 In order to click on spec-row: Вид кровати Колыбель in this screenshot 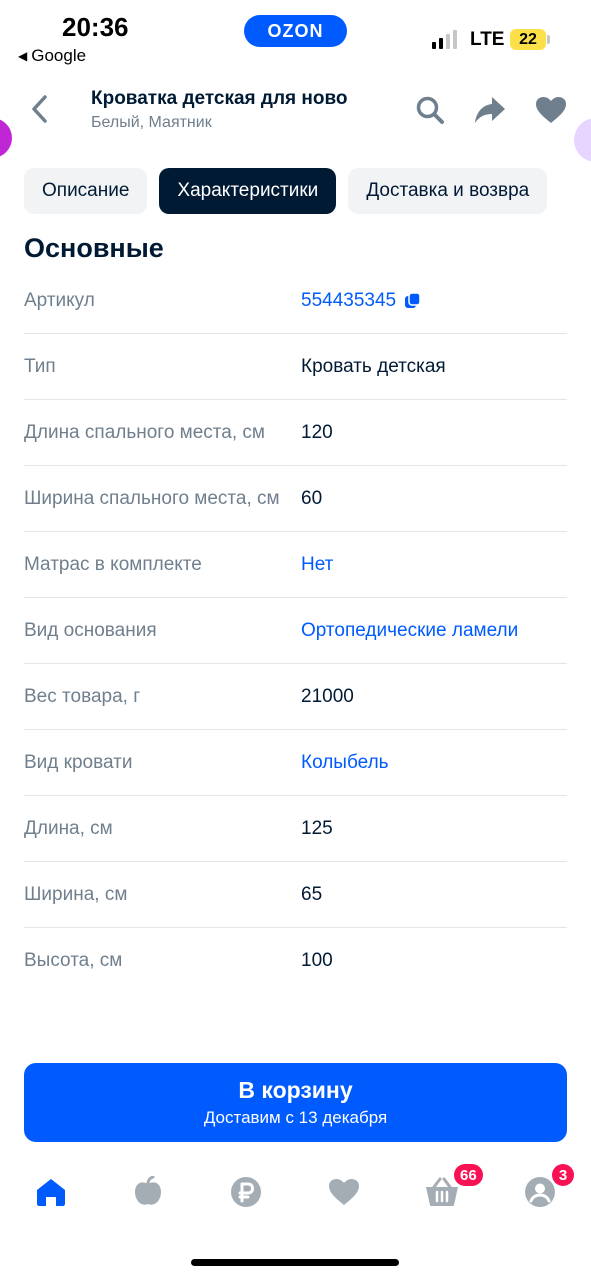, I will do `click(295, 763)`.